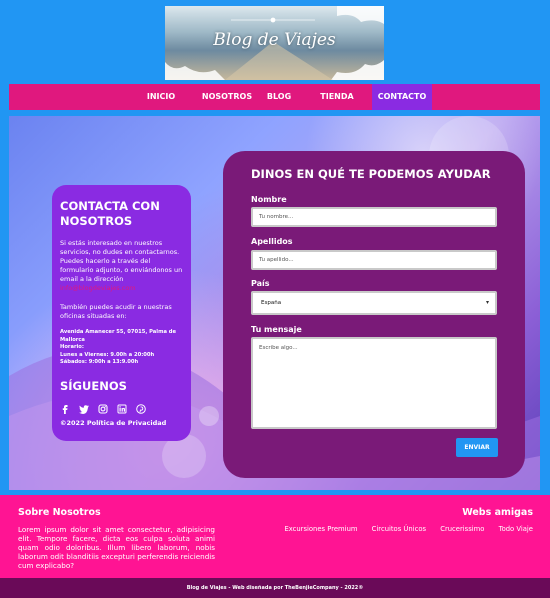 This screenshot has width=550, height=598. What do you see at coordinates (121, 423) in the screenshot?
I see `copyright-privacy-link: ©2022 Política de Privacidad` at bounding box center [121, 423].